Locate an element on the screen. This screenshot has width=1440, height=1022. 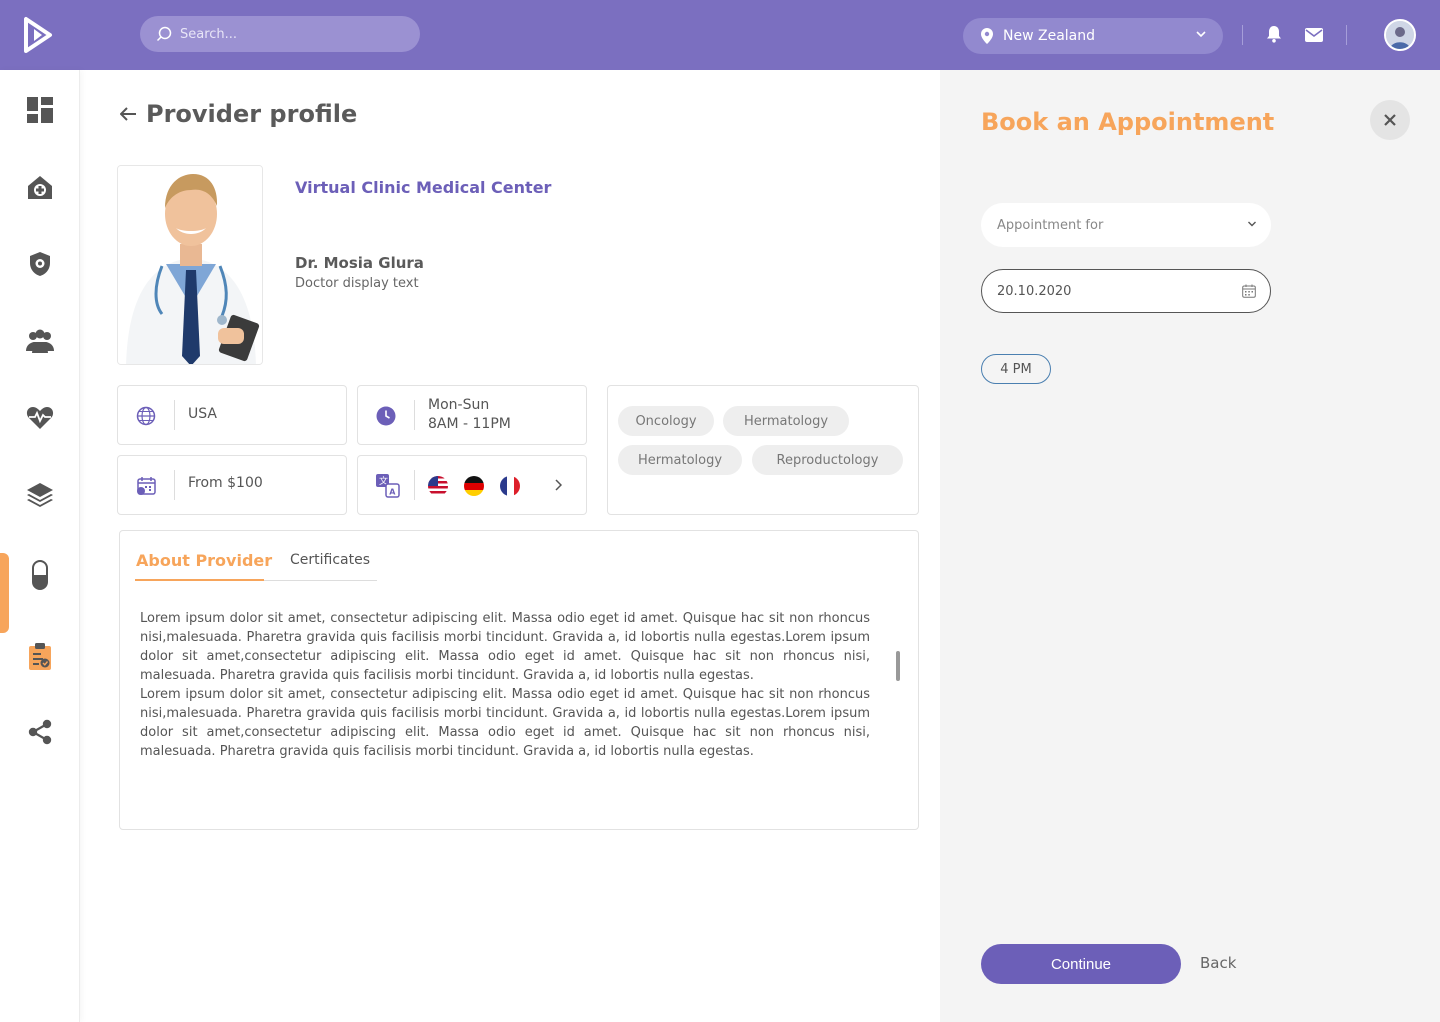
translate-icon: 文 A is located at coordinates (388, 486).